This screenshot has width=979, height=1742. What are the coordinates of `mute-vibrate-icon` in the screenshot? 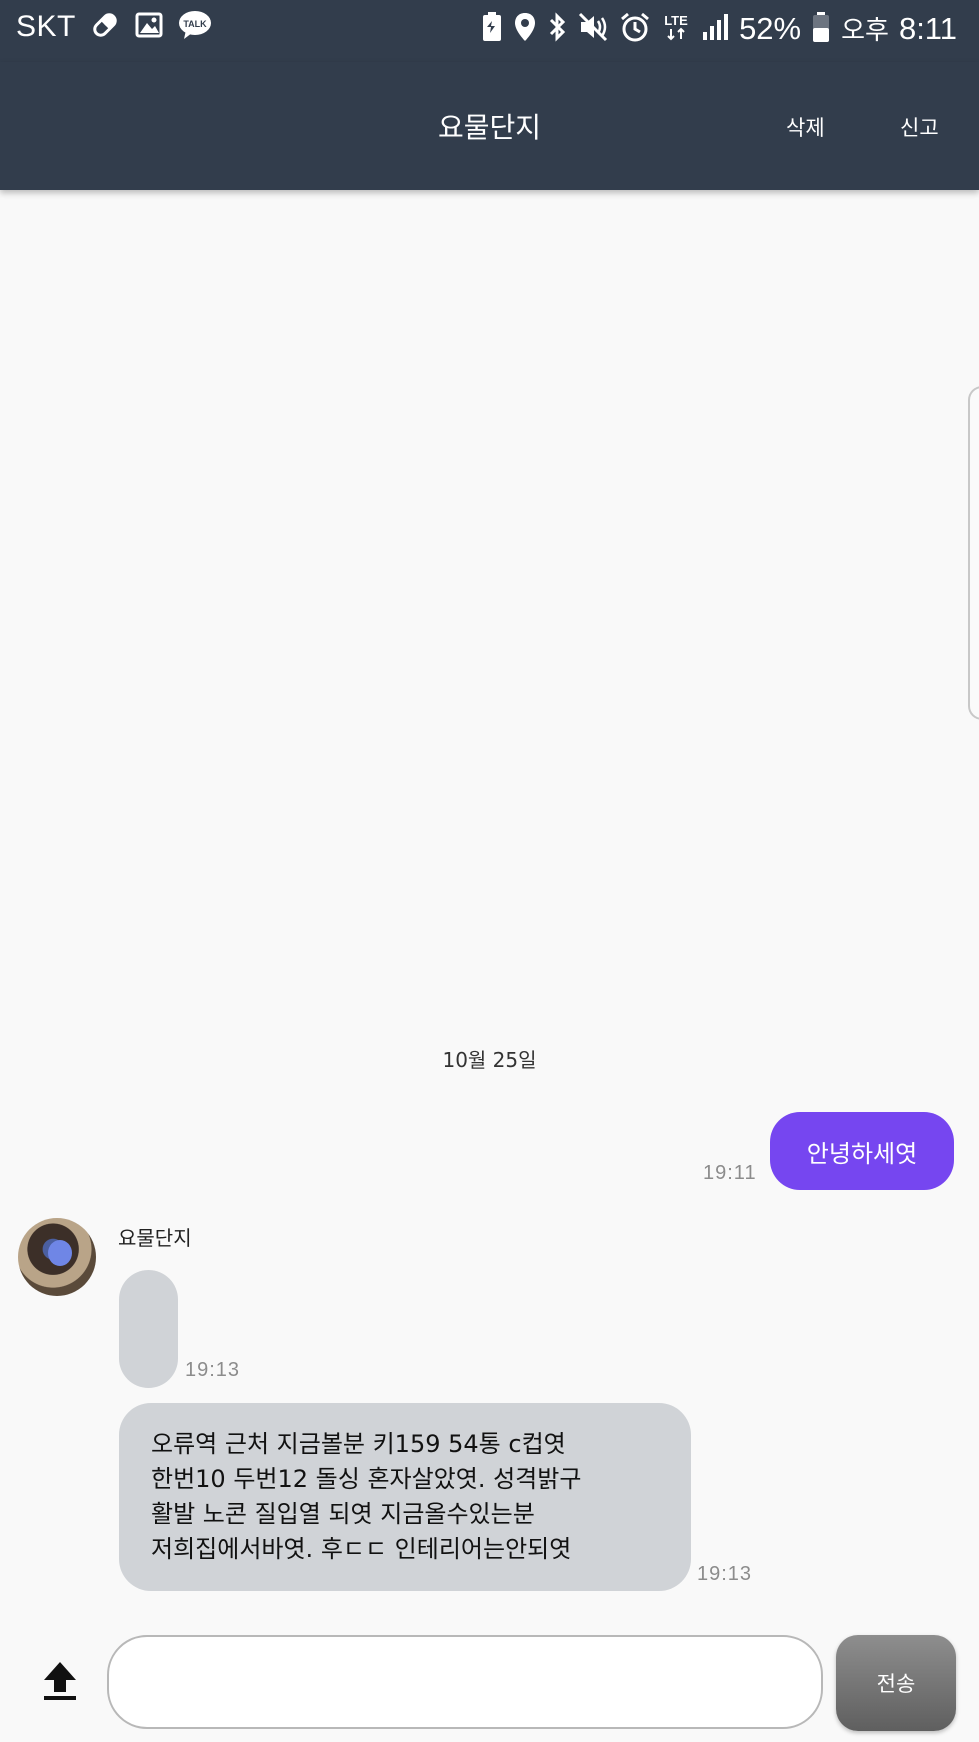 It's located at (593, 29).